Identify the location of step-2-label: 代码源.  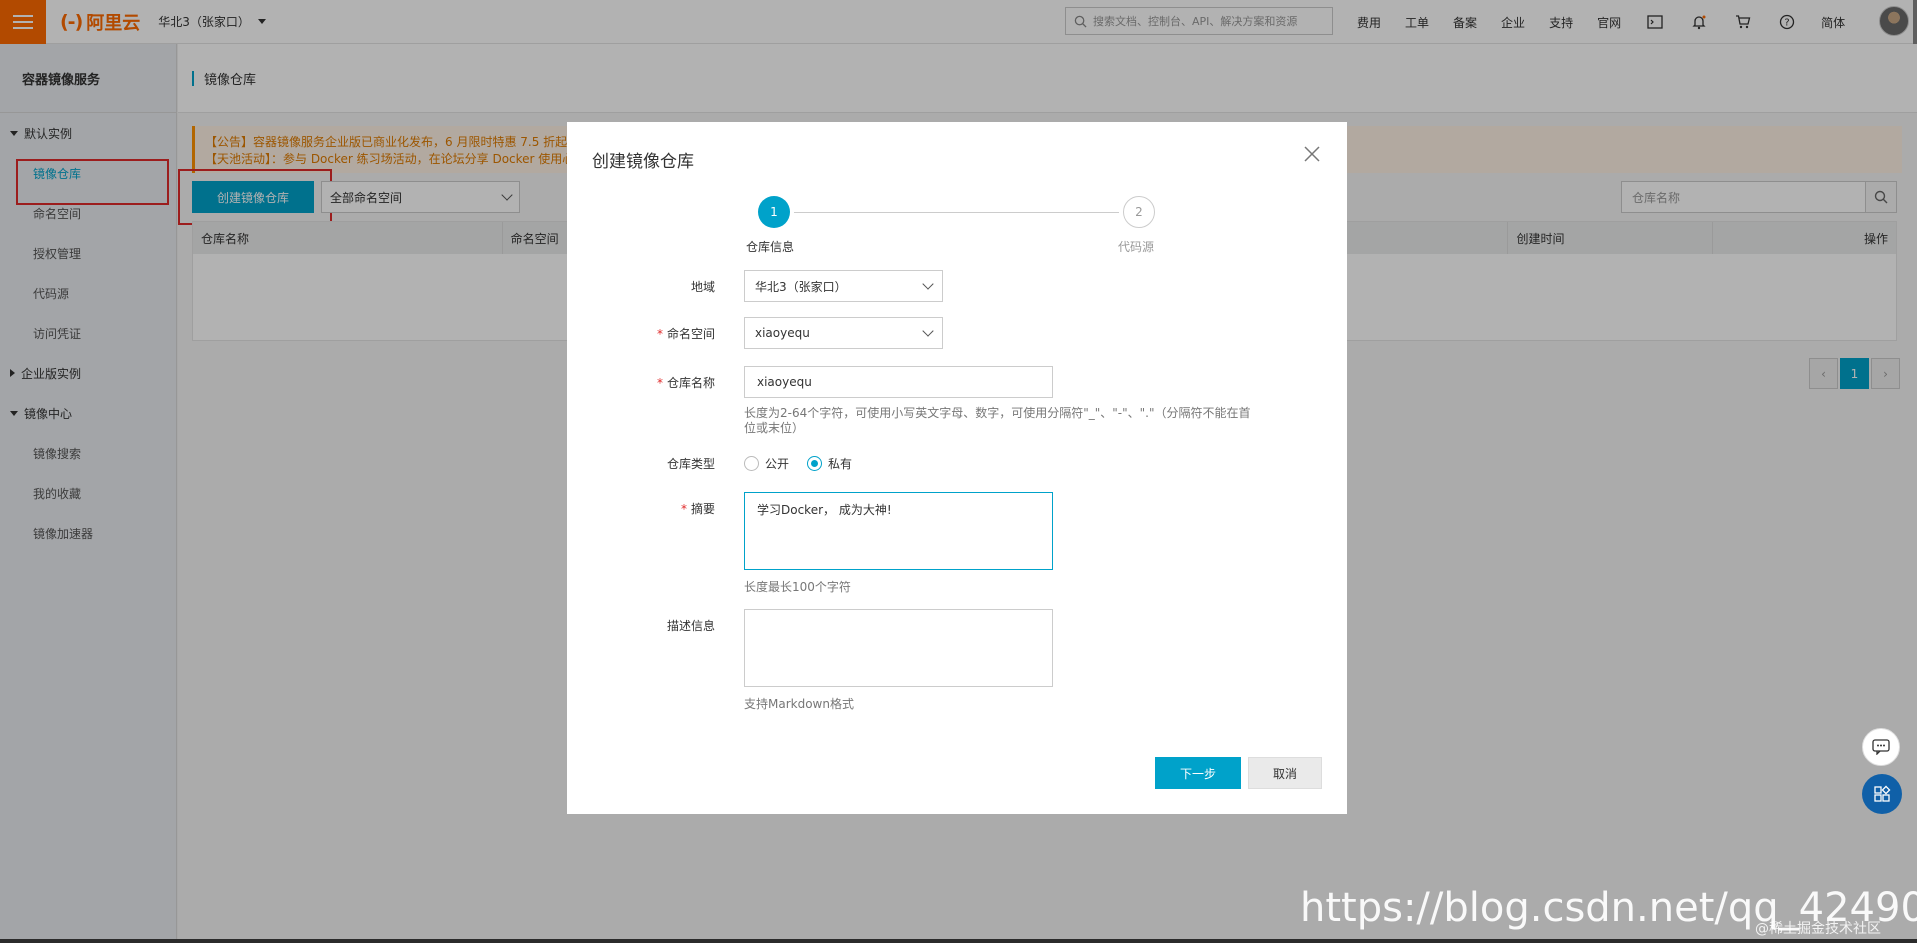
(1136, 247).